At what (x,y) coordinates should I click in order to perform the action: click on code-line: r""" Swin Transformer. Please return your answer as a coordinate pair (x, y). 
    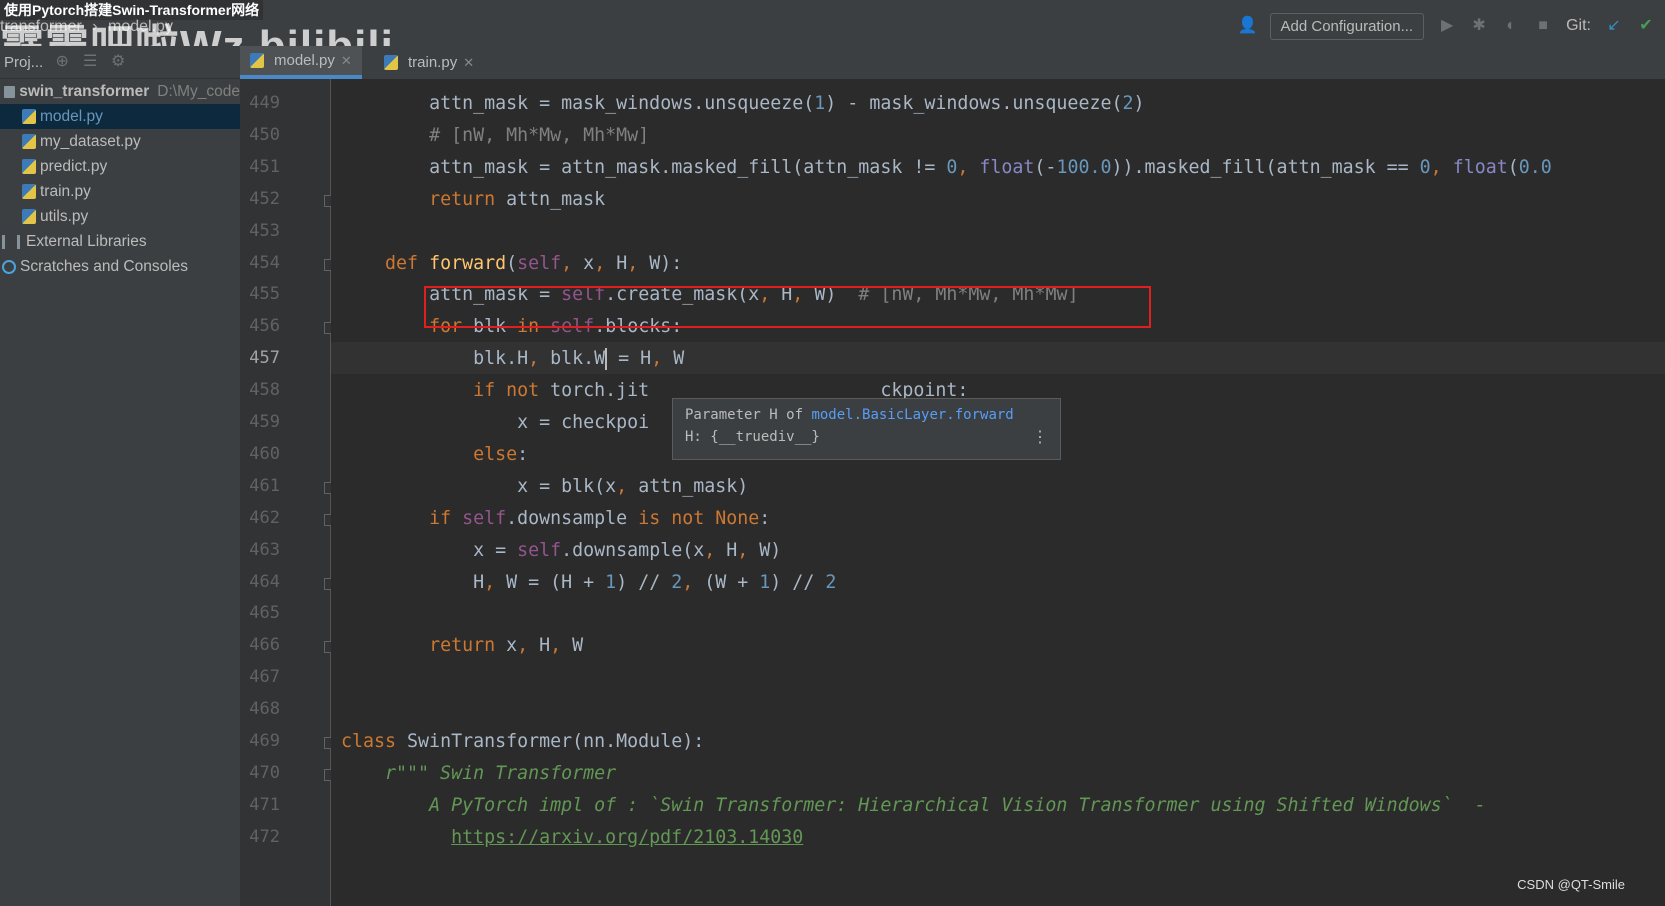
    Looking at the image, I should click on (478, 773).